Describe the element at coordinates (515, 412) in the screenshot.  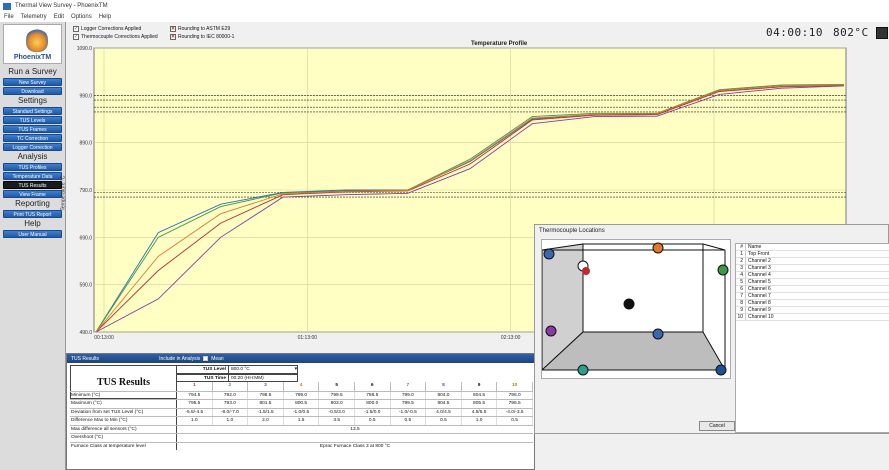
I see `table-cell: -4.0/-3.5` at that location.